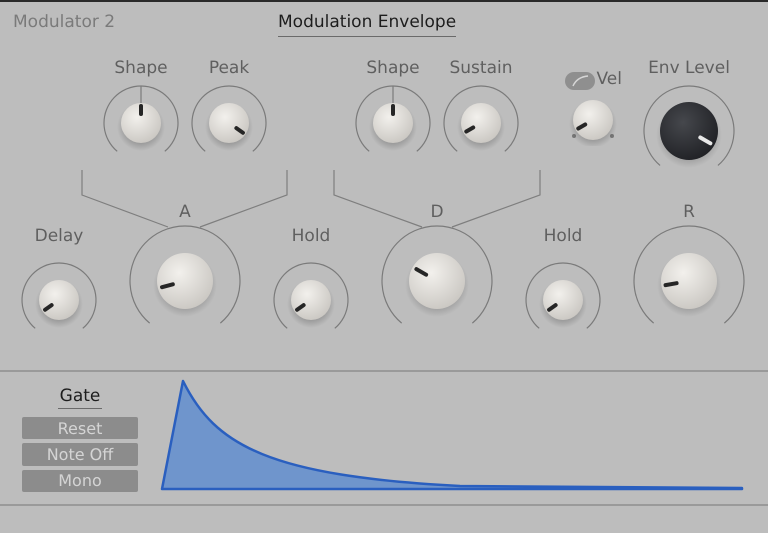 Image resolution: width=768 pixels, height=533 pixels. Describe the element at coordinates (80, 397) in the screenshot. I see `gate-title: Gate` at that location.